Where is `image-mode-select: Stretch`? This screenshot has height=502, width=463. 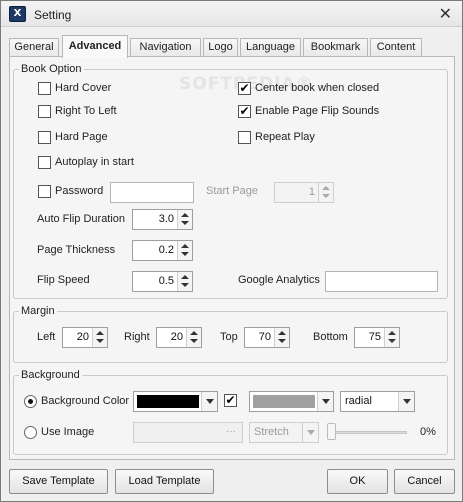
image-mode-select: Stretch is located at coordinates (284, 432).